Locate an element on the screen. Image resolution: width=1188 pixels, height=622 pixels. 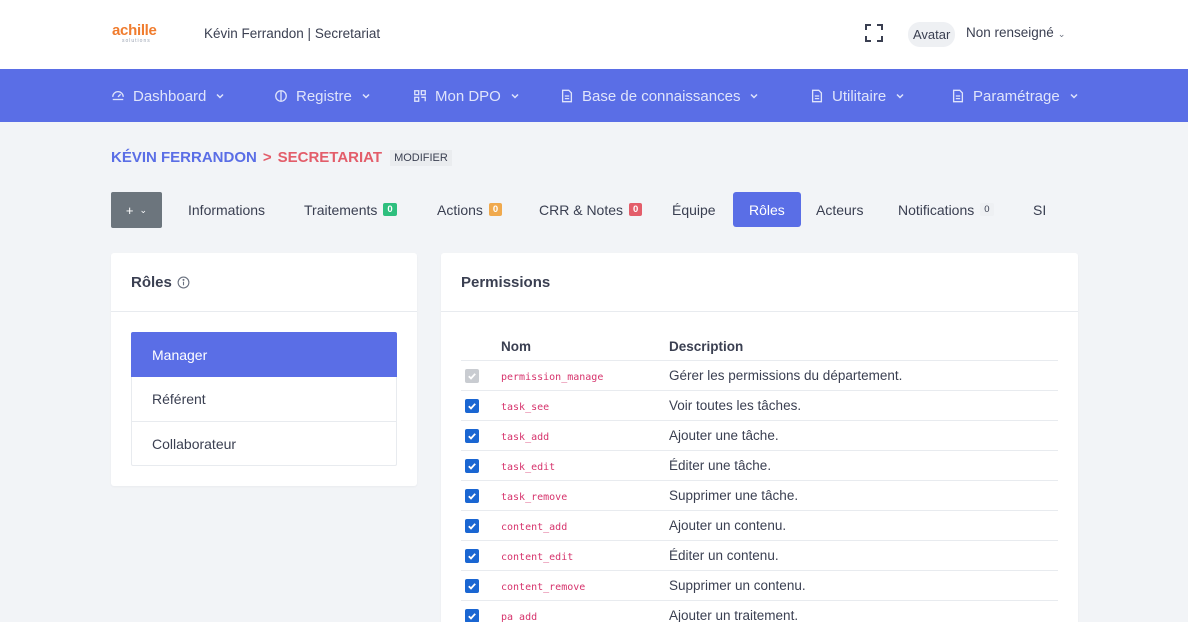
tab-label: SI is located at coordinates (1040, 209).